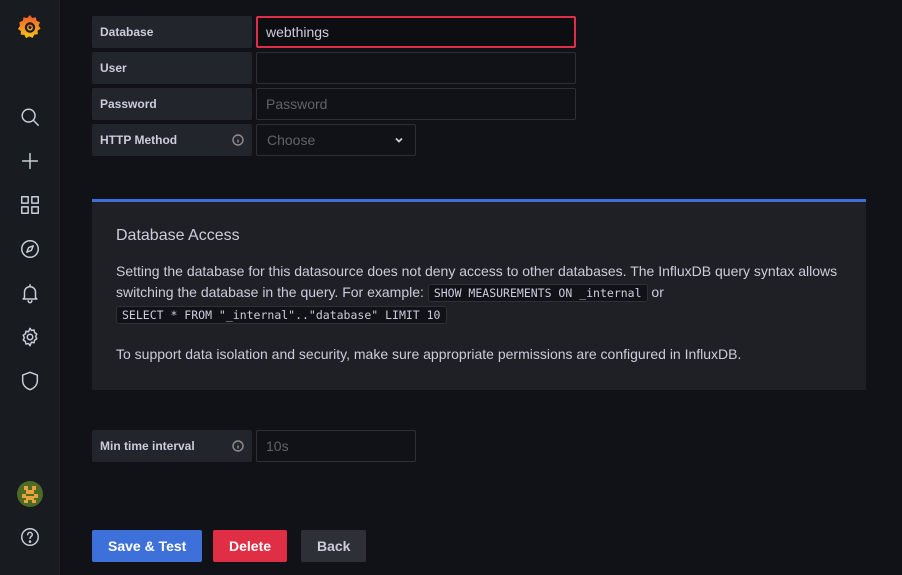 The height and width of the screenshot is (575, 902). I want to click on back-button: Back, so click(334, 546).